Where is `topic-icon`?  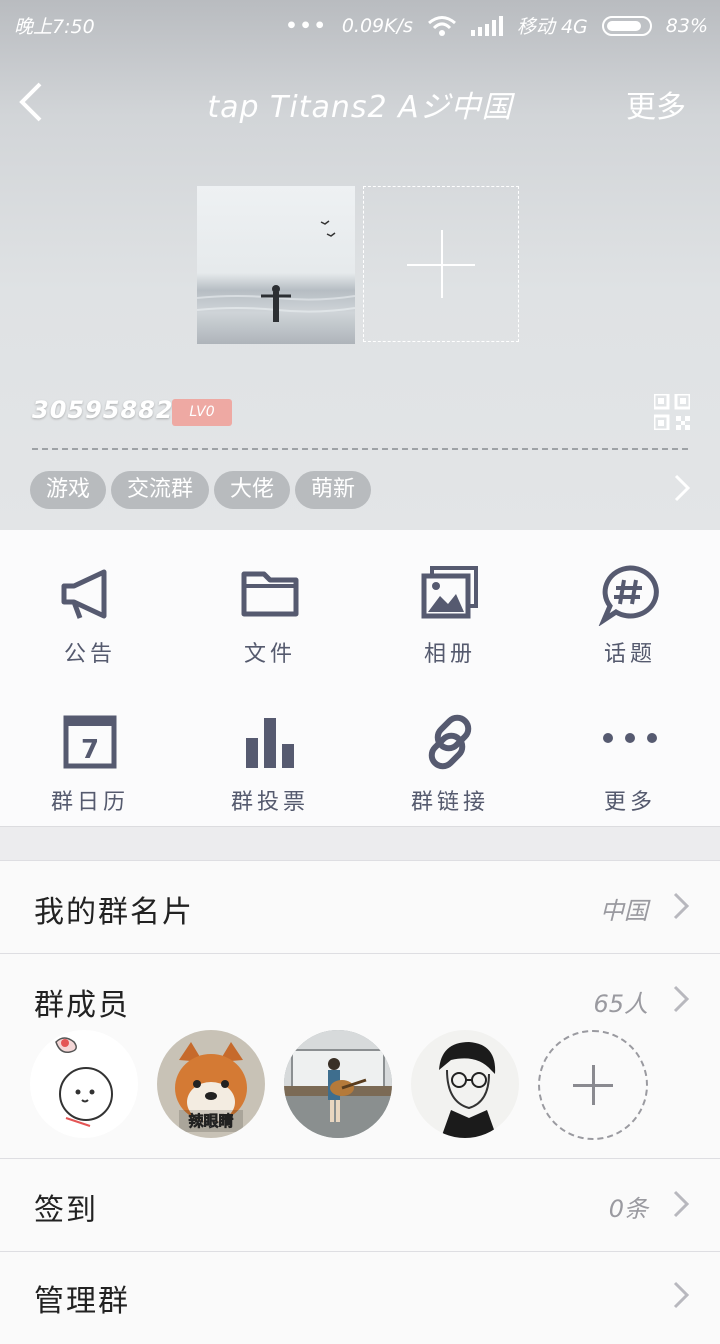
topic-icon is located at coordinates (628, 596).